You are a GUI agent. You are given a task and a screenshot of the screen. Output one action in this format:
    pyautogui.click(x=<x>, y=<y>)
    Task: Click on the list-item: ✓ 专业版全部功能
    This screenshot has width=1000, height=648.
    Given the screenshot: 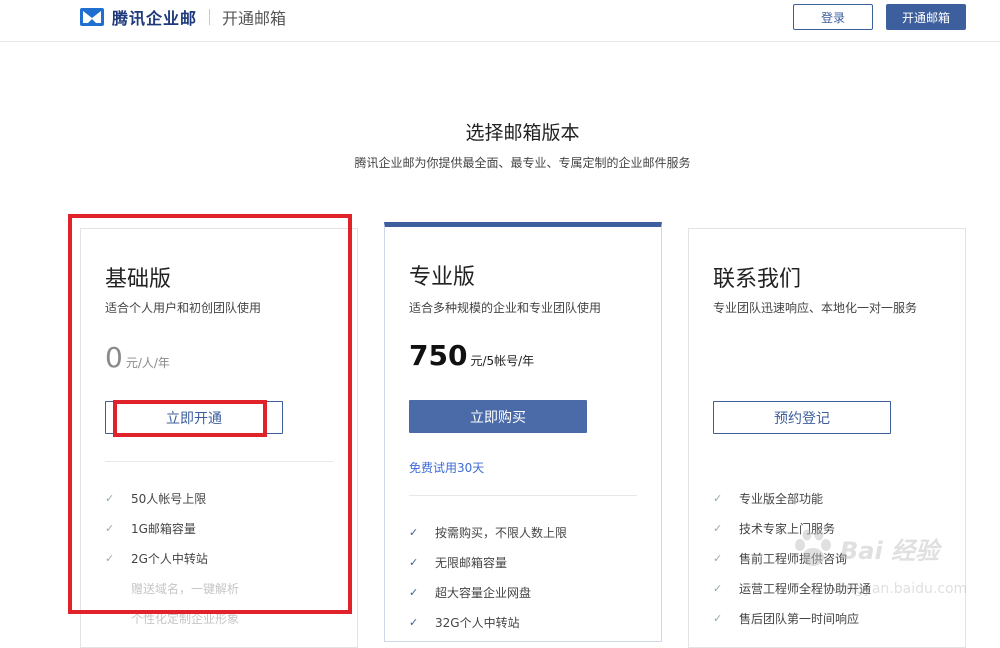 What is the action you would take?
    pyautogui.click(x=768, y=498)
    